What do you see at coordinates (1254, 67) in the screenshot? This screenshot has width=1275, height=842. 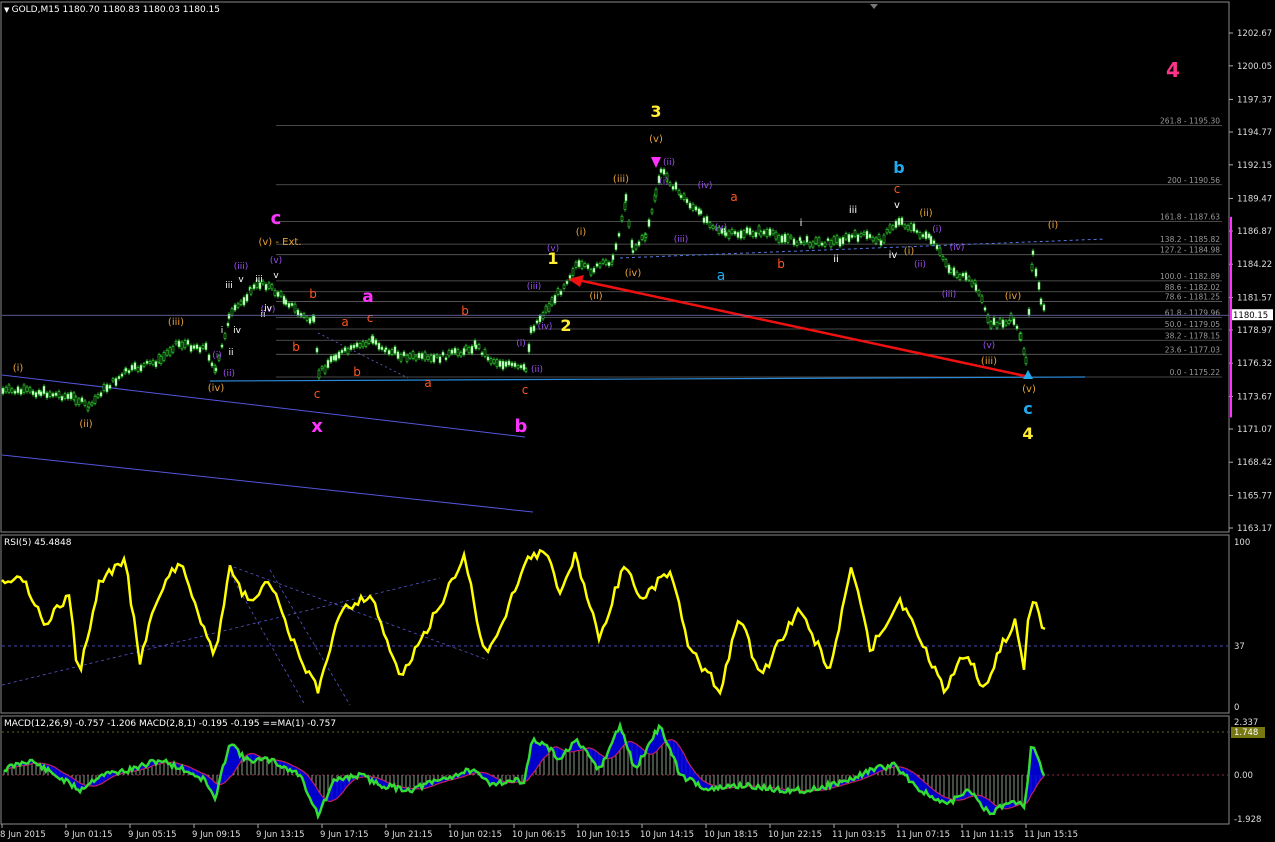 I see `price-label: 1200.05` at bounding box center [1254, 67].